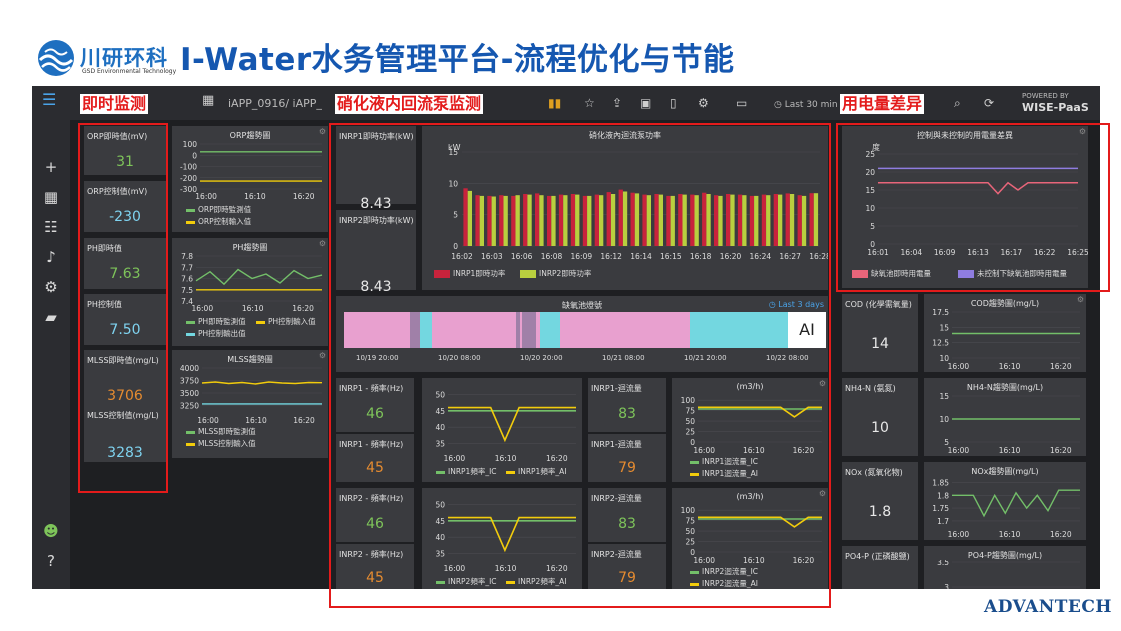 The width and height of the screenshot is (1121, 631). What do you see at coordinates (216, 321) in the screenshot?
I see `ph-legend-1: PH即時監測值` at bounding box center [216, 321].